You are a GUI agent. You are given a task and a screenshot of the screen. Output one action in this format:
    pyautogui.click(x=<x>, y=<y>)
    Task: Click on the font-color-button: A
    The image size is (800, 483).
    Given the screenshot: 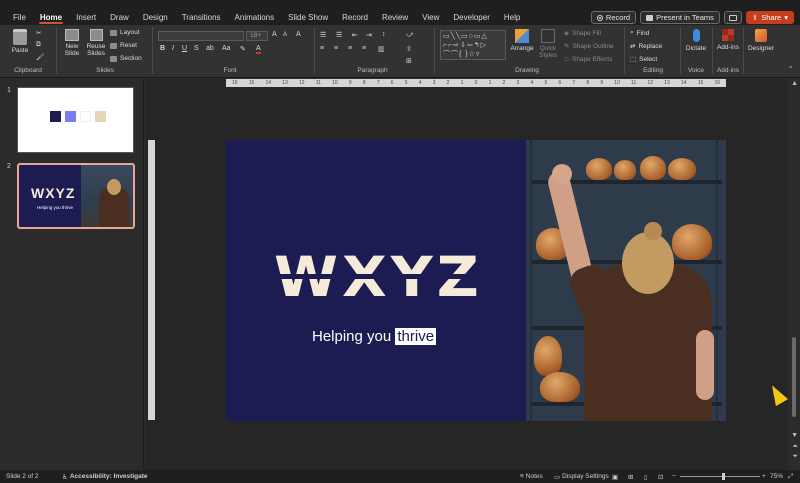 What is the action you would take?
    pyautogui.click(x=258, y=49)
    